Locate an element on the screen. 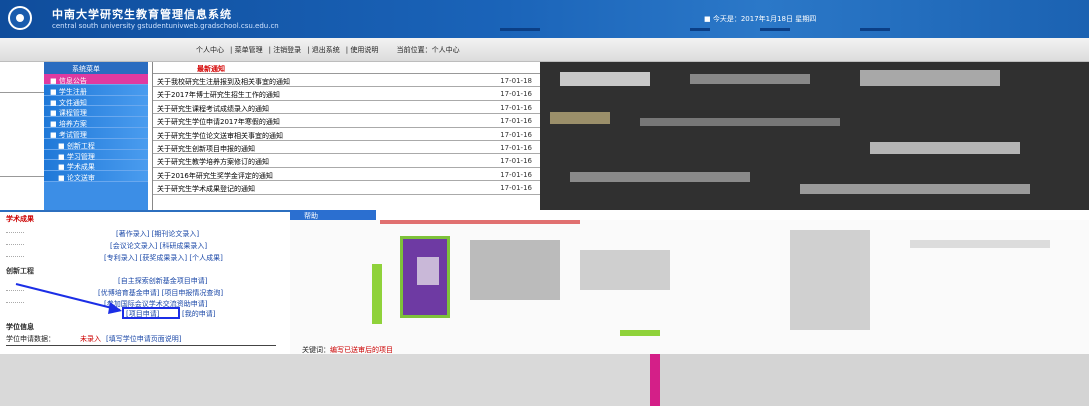 This screenshot has width=1089, height=406. current-position: 当前位置：个人中心 is located at coordinates (428, 50).